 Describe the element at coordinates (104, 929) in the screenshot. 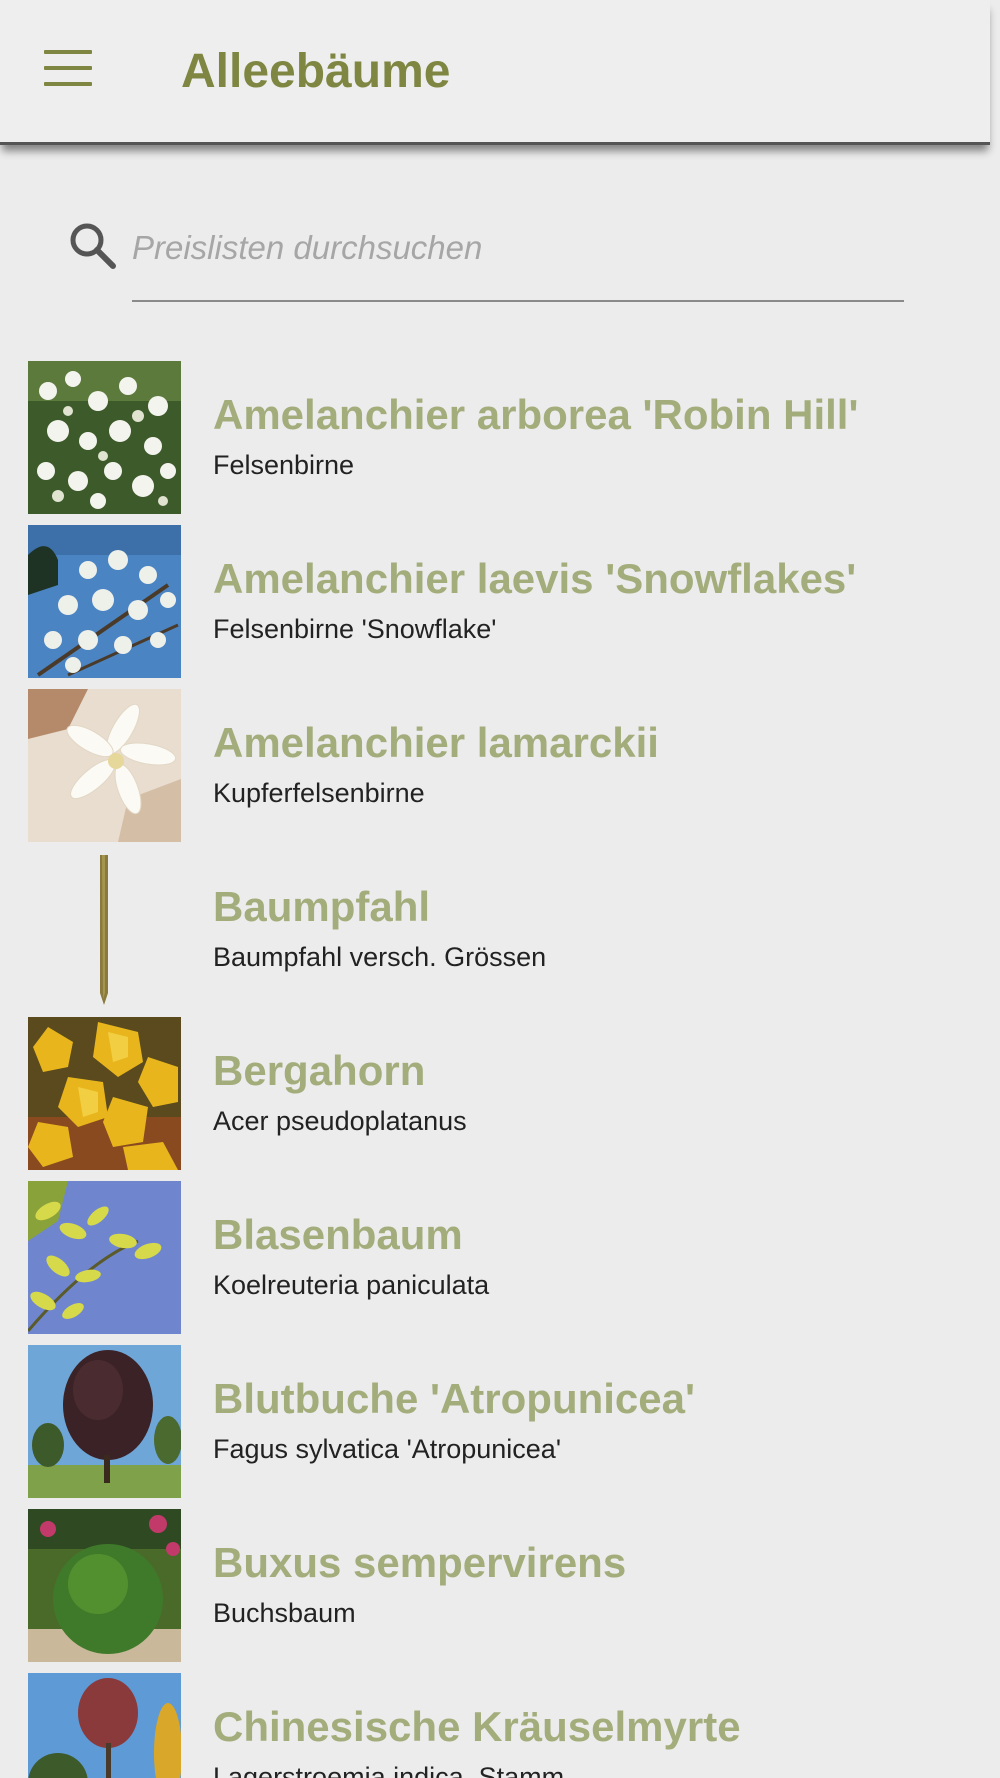

I see `wooden-stake-image` at that location.